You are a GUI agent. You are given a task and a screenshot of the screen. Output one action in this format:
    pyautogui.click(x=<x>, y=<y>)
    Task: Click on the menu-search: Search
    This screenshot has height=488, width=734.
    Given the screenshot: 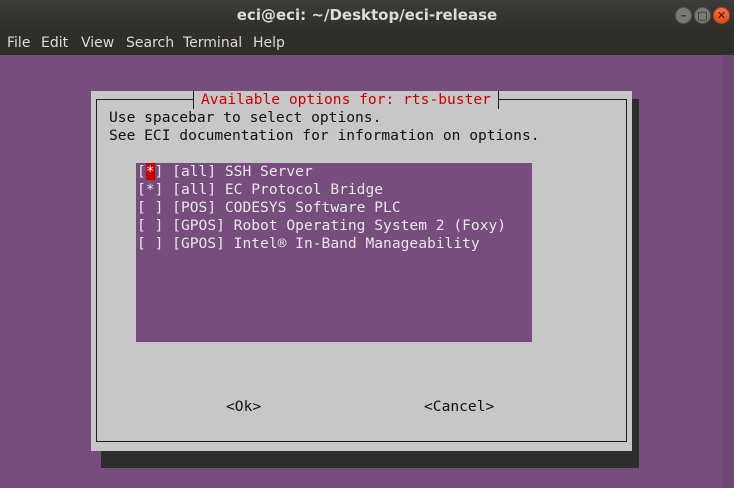 What is the action you would take?
    pyautogui.click(x=150, y=43)
    